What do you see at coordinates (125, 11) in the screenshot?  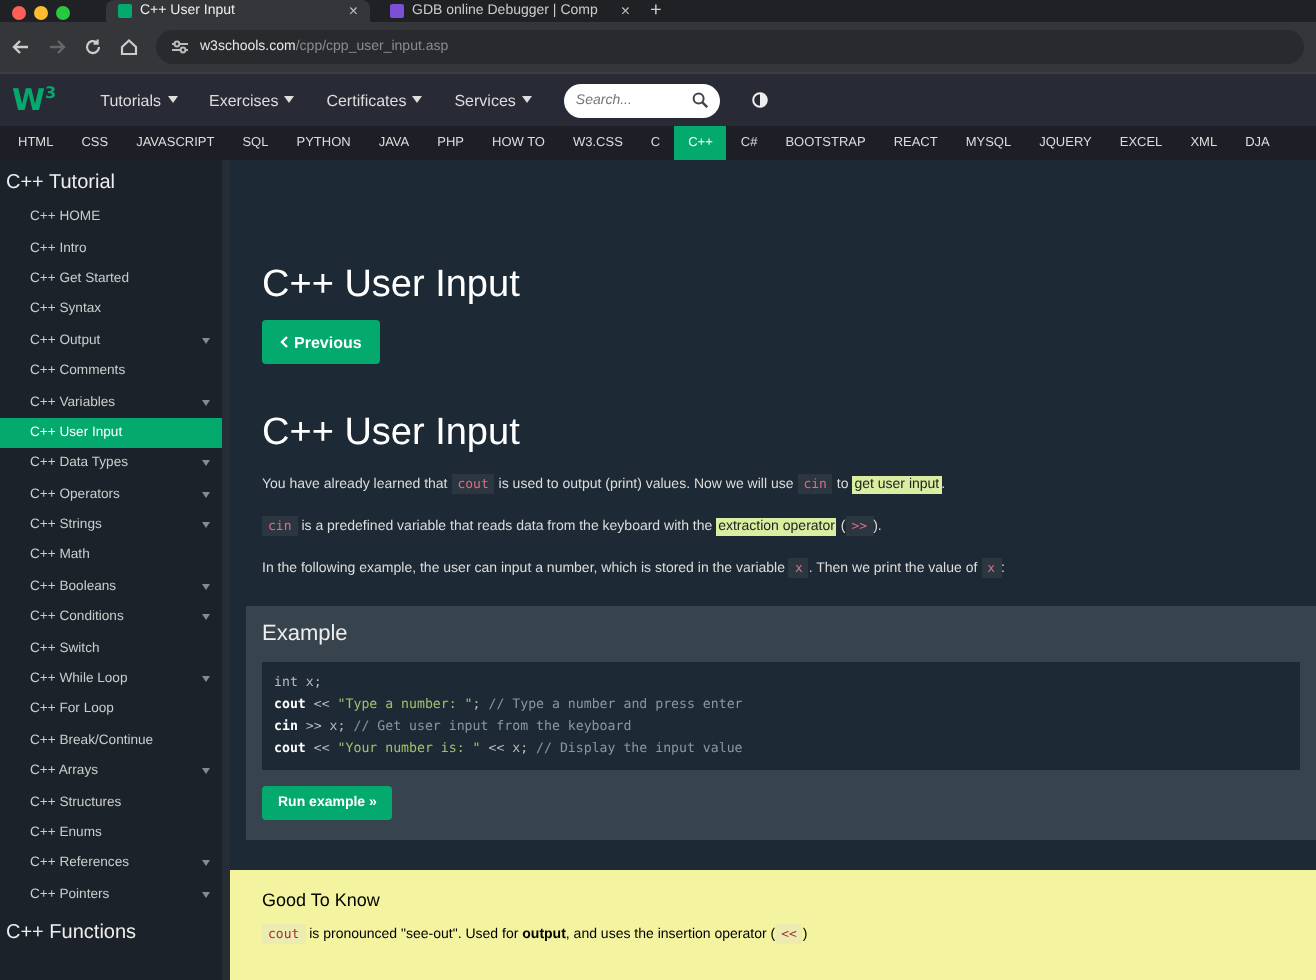 I see `page-icon` at bounding box center [125, 11].